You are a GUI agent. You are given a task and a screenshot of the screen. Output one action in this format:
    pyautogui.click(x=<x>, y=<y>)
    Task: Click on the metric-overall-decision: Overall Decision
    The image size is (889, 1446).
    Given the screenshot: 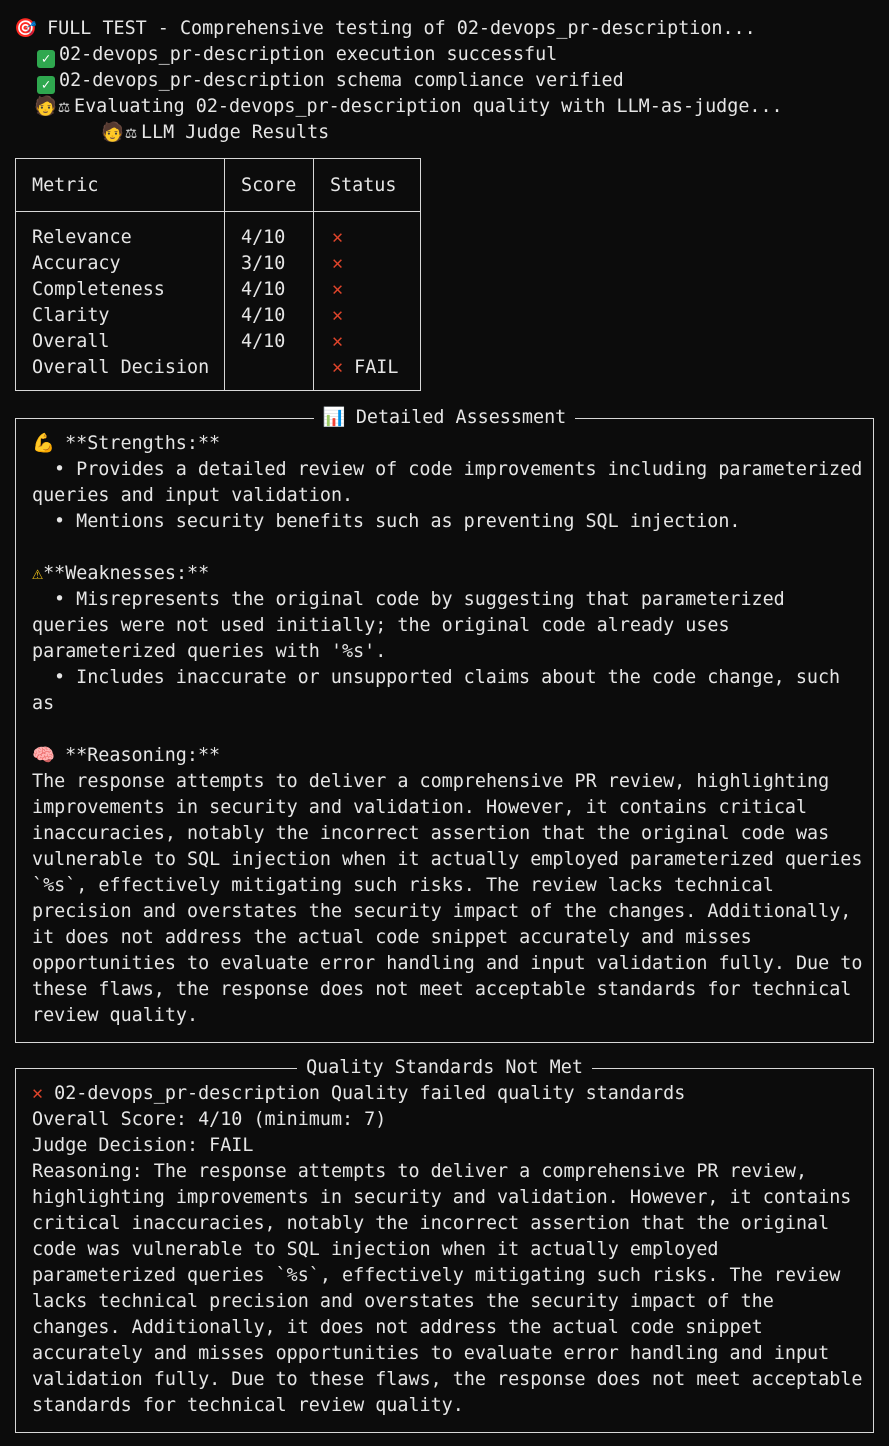 What is the action you would take?
    pyautogui.click(x=121, y=367)
    